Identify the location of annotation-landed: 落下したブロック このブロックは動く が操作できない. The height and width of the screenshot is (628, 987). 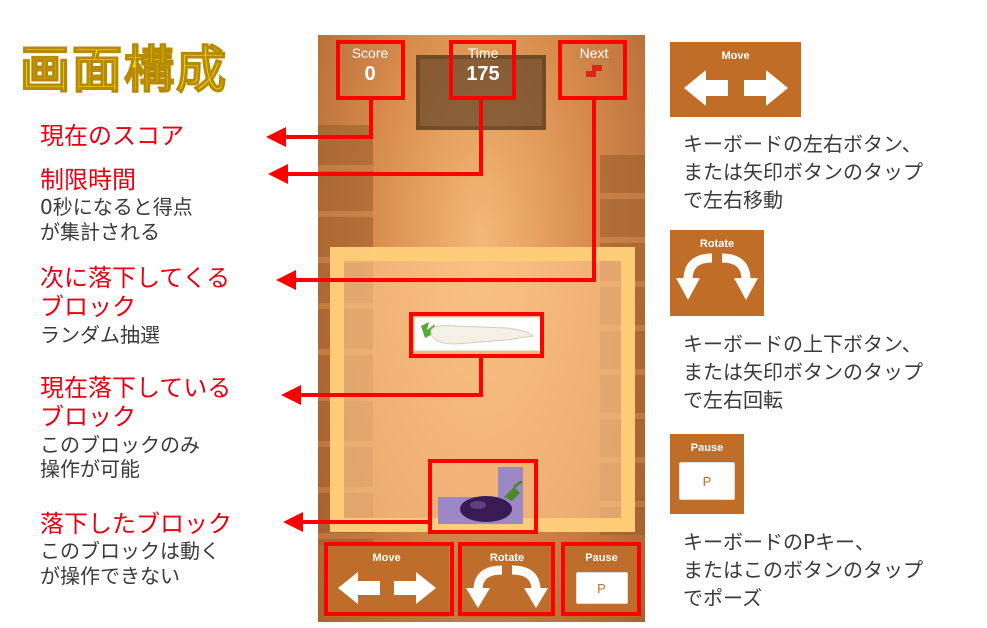
(136, 549).